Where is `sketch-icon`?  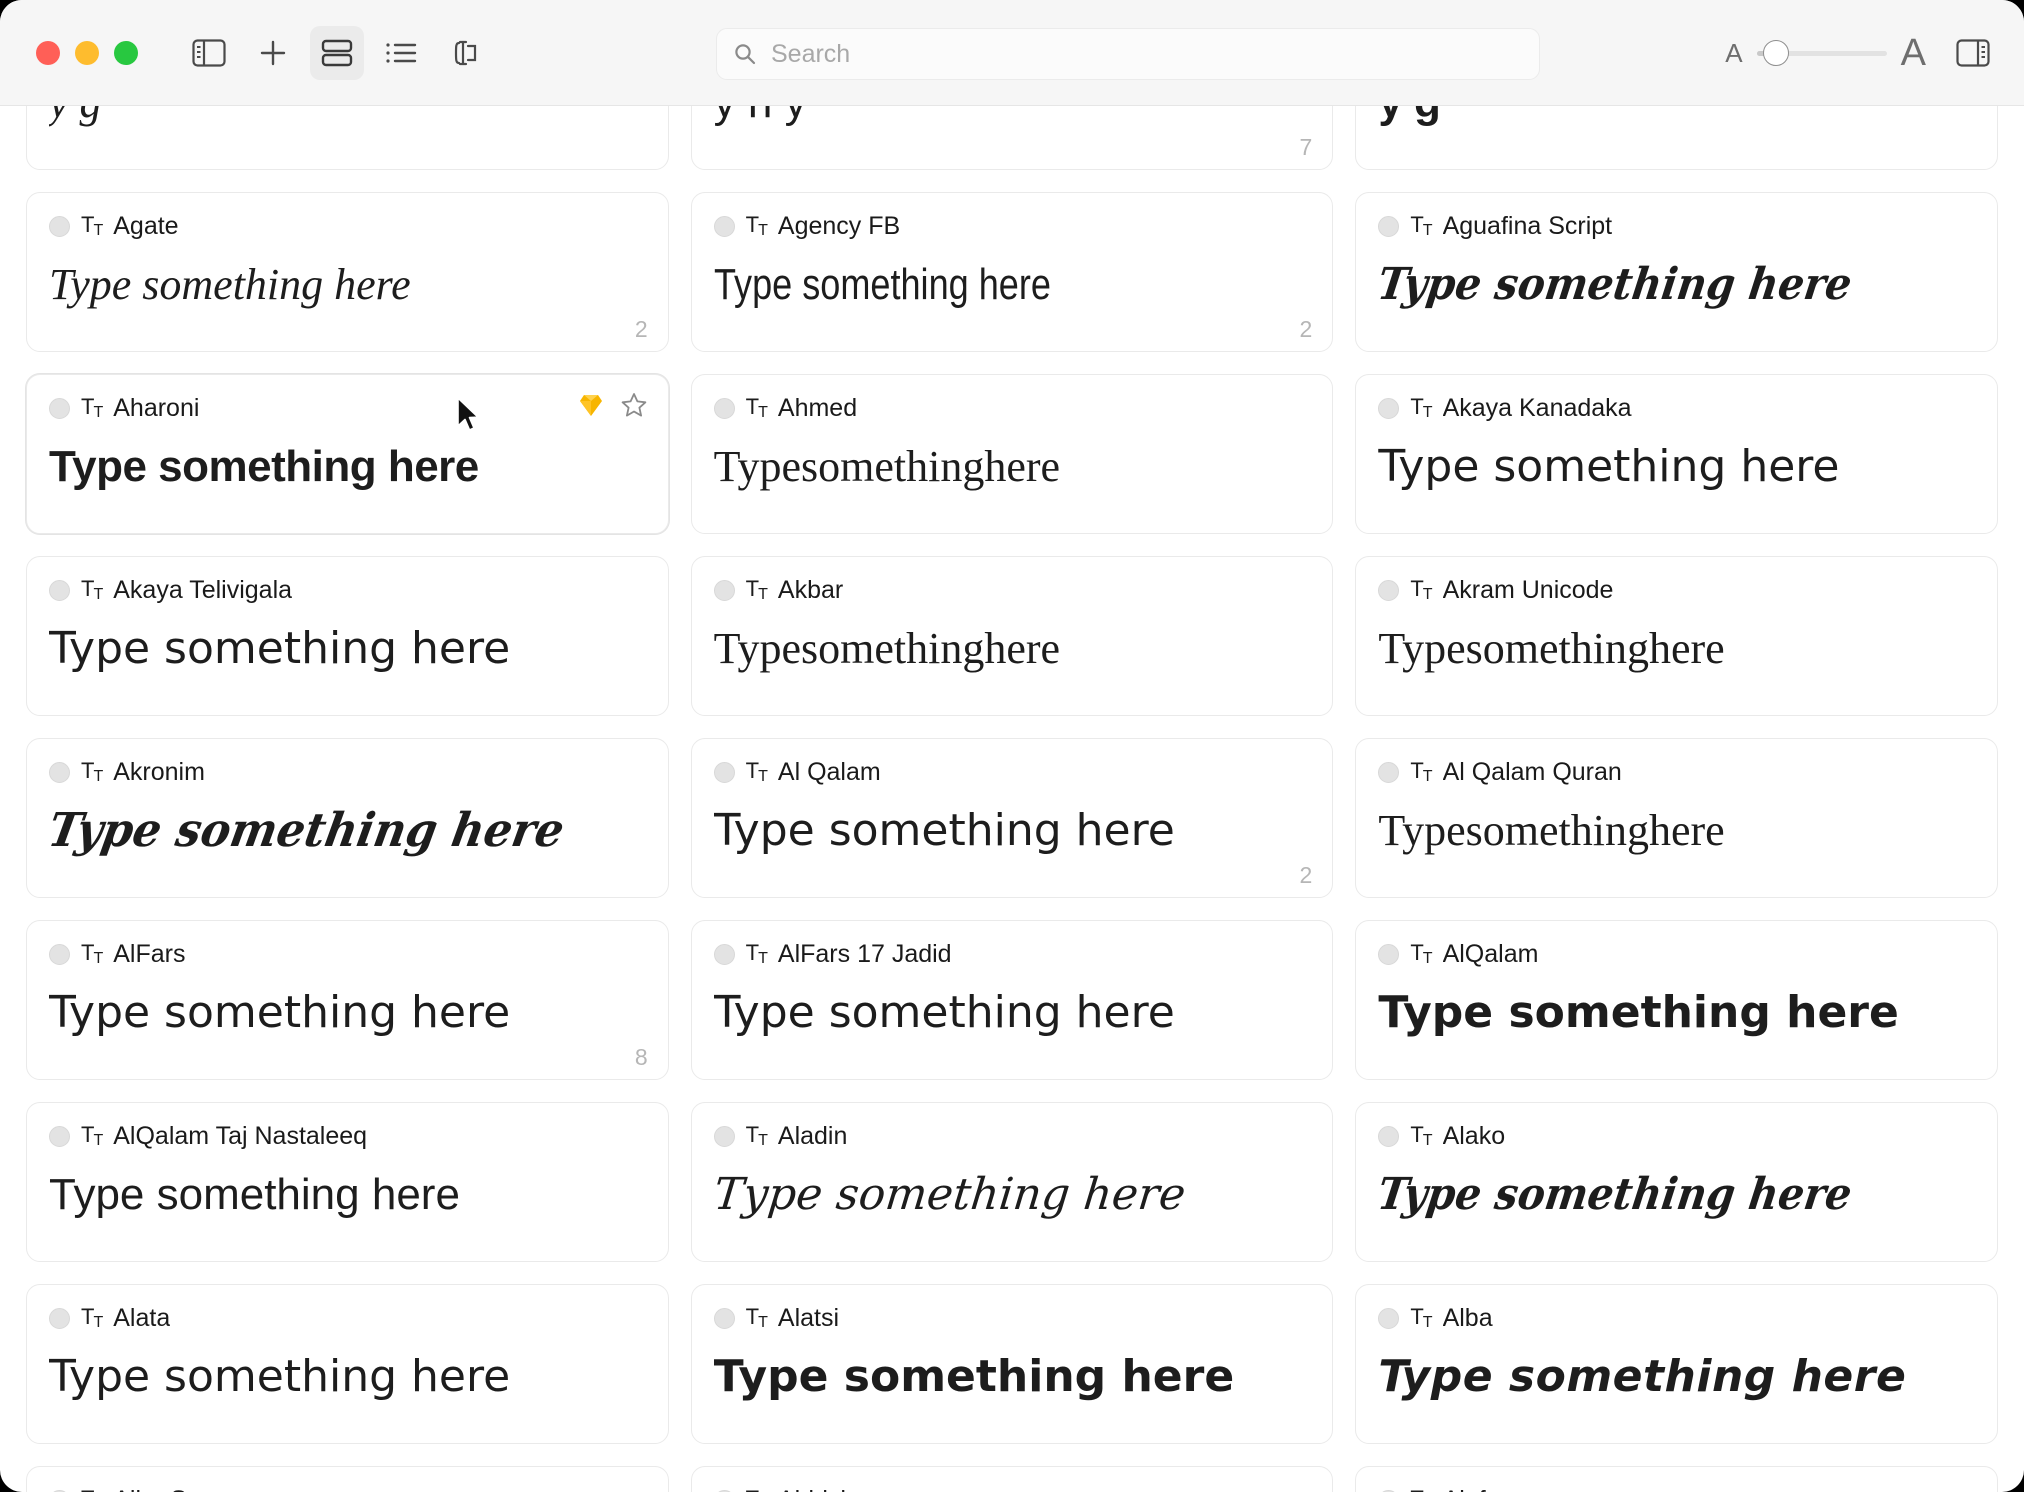 sketch-icon is located at coordinates (591, 405).